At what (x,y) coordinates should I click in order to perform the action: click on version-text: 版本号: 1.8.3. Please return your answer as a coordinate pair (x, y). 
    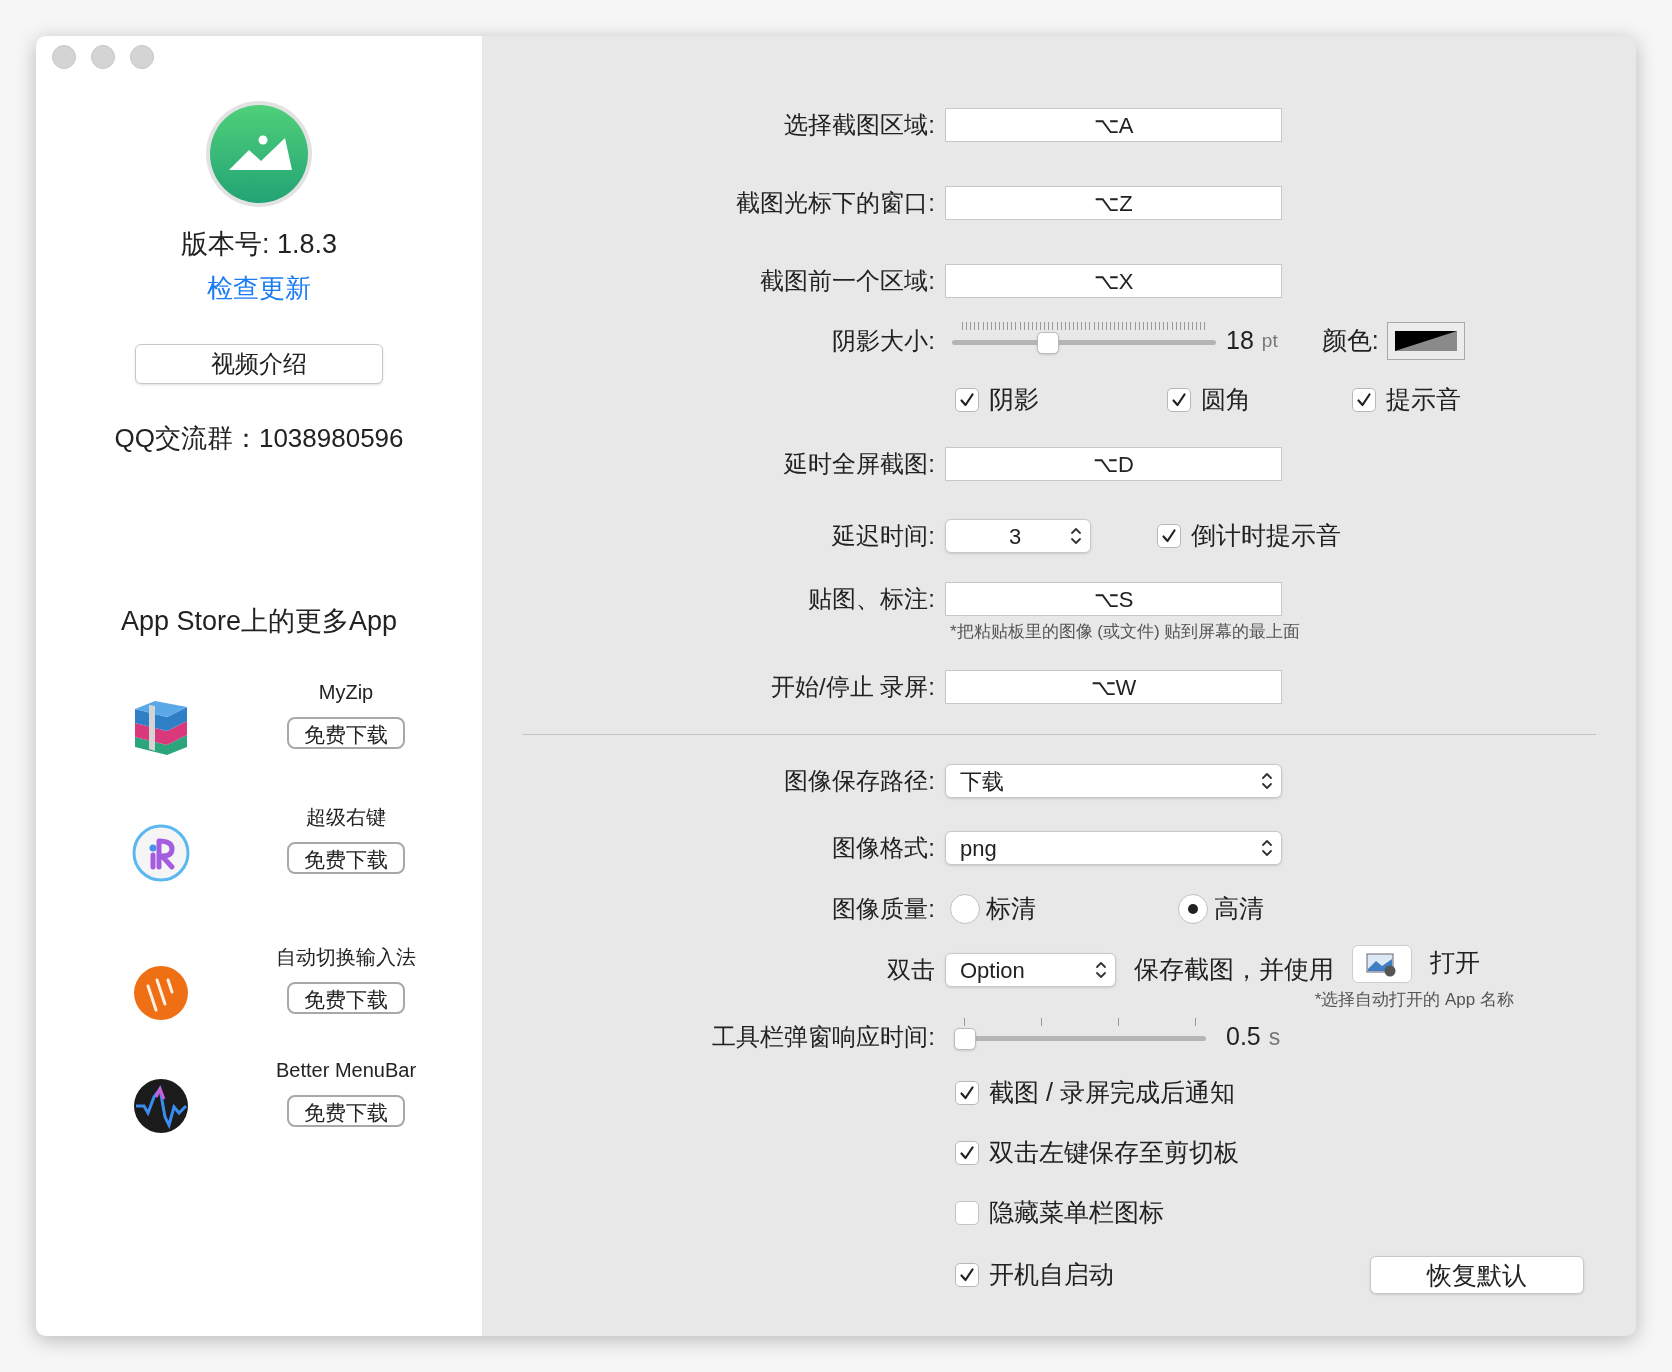
    Looking at the image, I should click on (259, 244).